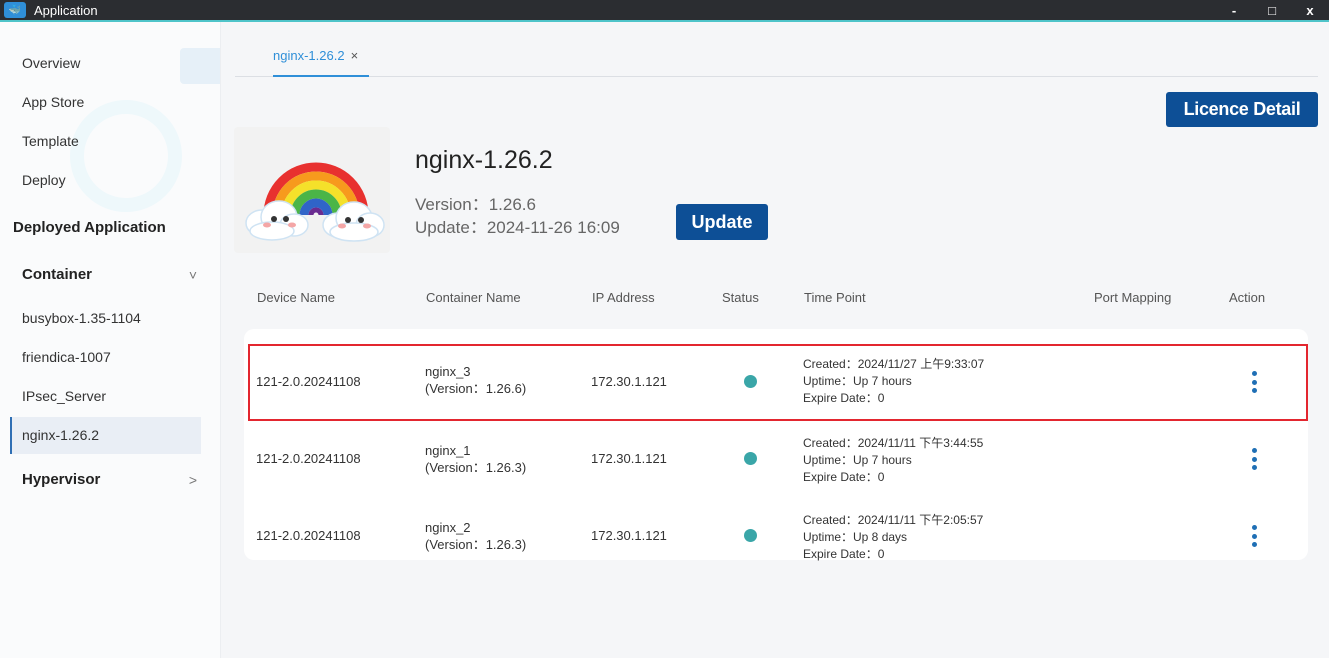 The height and width of the screenshot is (658, 1329). I want to click on column-header-container: Container Name, so click(473, 297).